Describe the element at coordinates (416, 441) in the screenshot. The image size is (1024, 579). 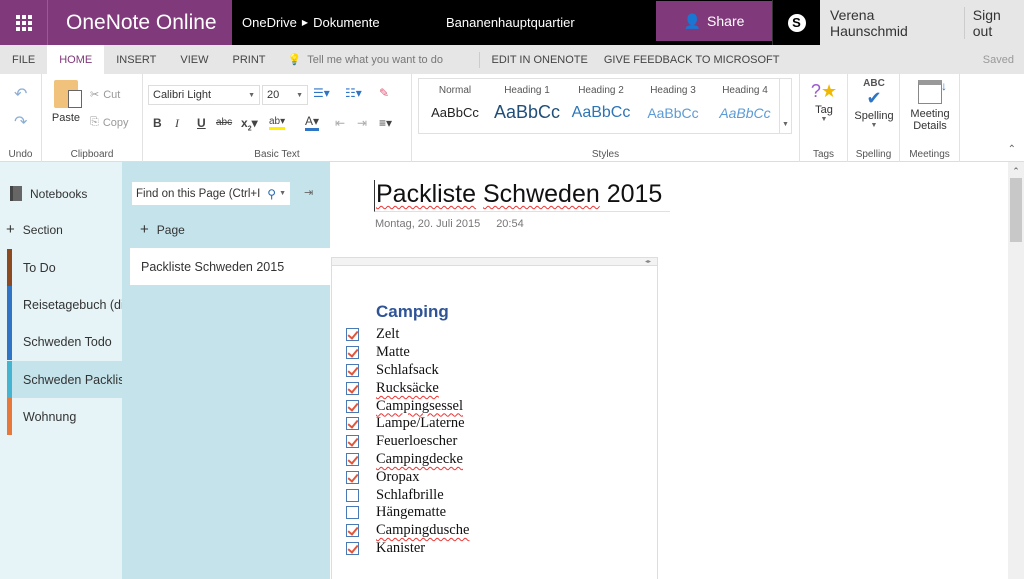
I see `checklist-item-text: Feuerloescher` at that location.